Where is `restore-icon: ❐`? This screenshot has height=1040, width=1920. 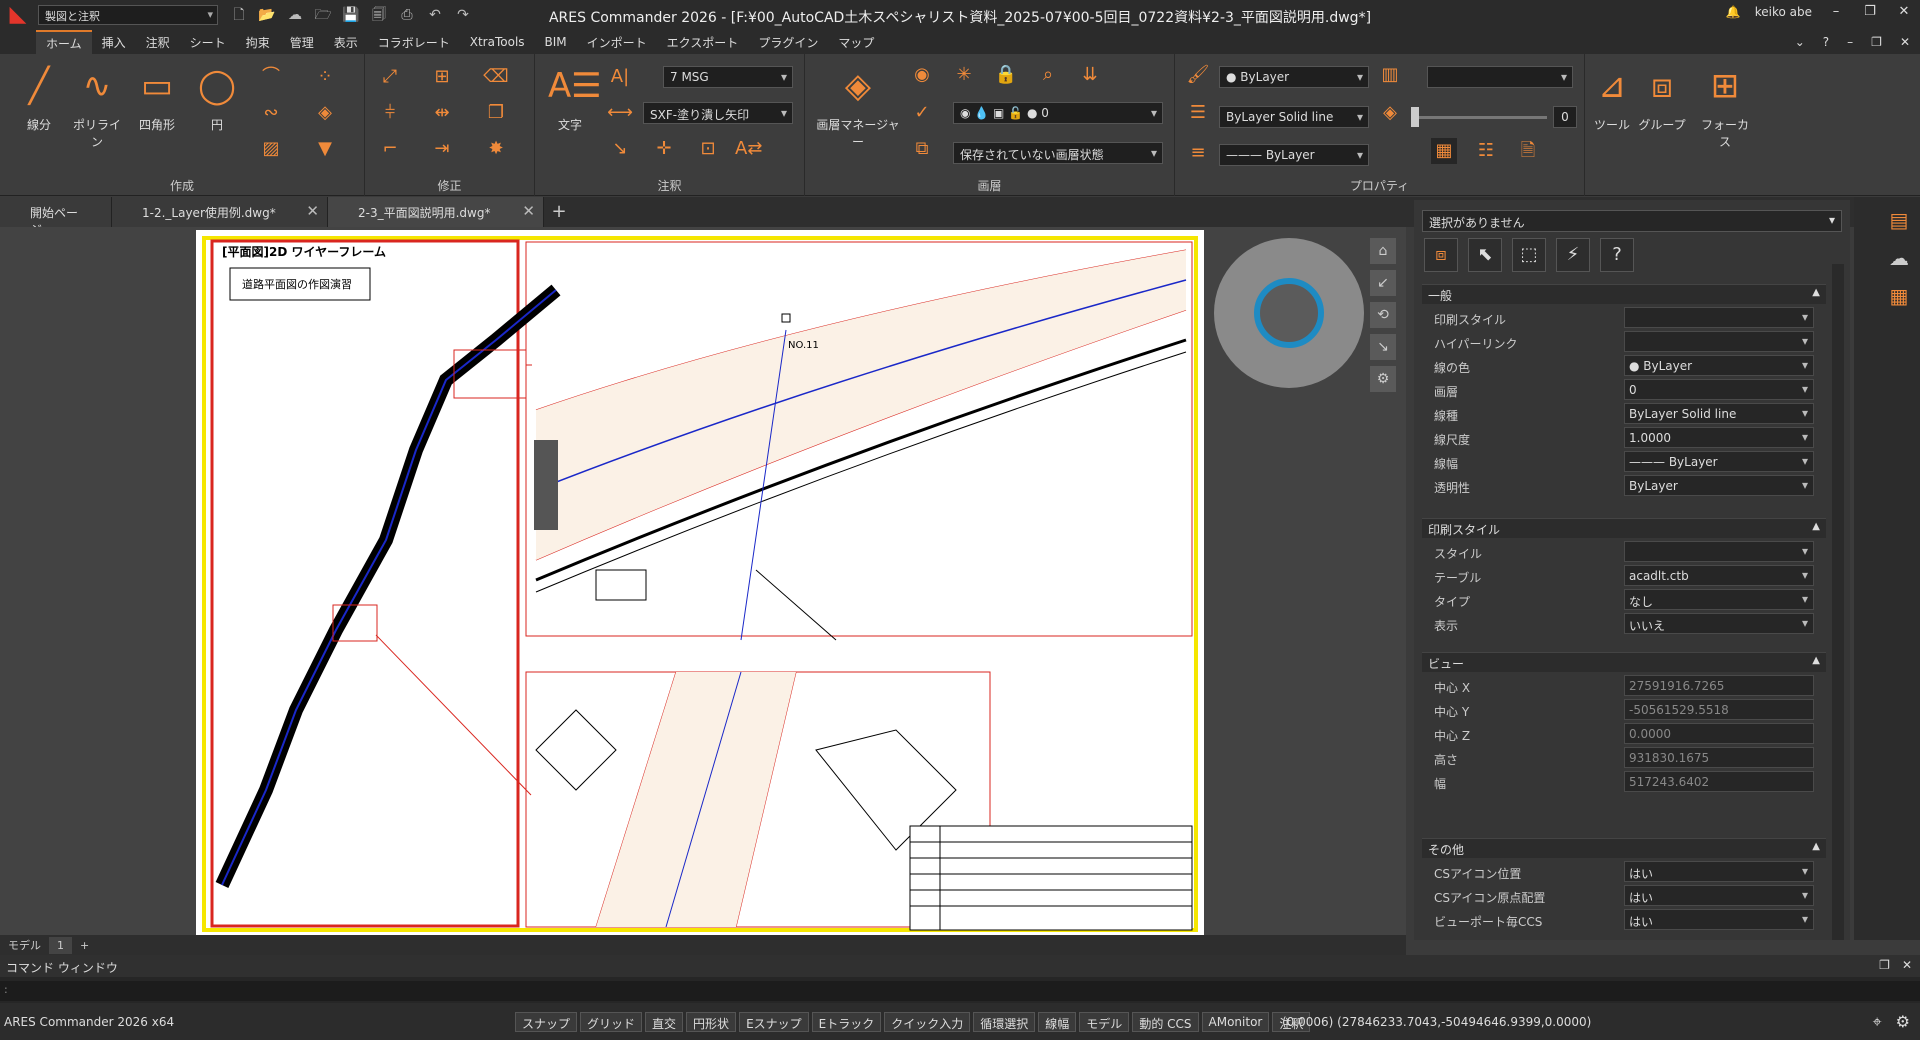
restore-icon: ❐ is located at coordinates (1870, 11).